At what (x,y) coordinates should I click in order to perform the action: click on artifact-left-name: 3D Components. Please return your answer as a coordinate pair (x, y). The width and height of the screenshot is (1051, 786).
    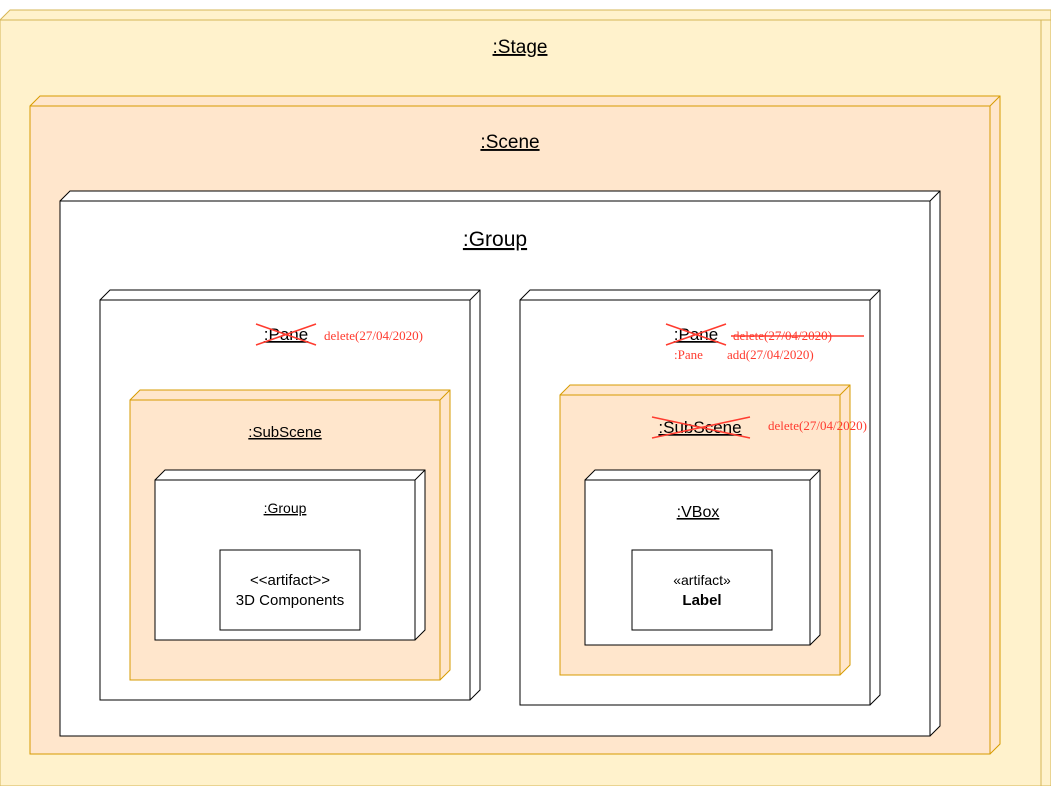
    Looking at the image, I should click on (290, 600).